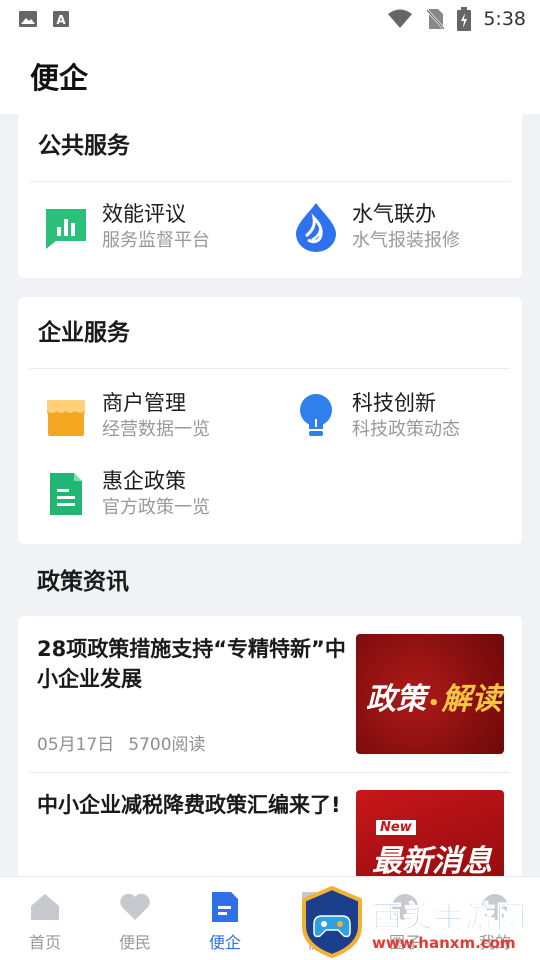 The image size is (540, 960). I want to click on news-title: 中小企业减税降费政策汇编来了!, so click(189, 805).